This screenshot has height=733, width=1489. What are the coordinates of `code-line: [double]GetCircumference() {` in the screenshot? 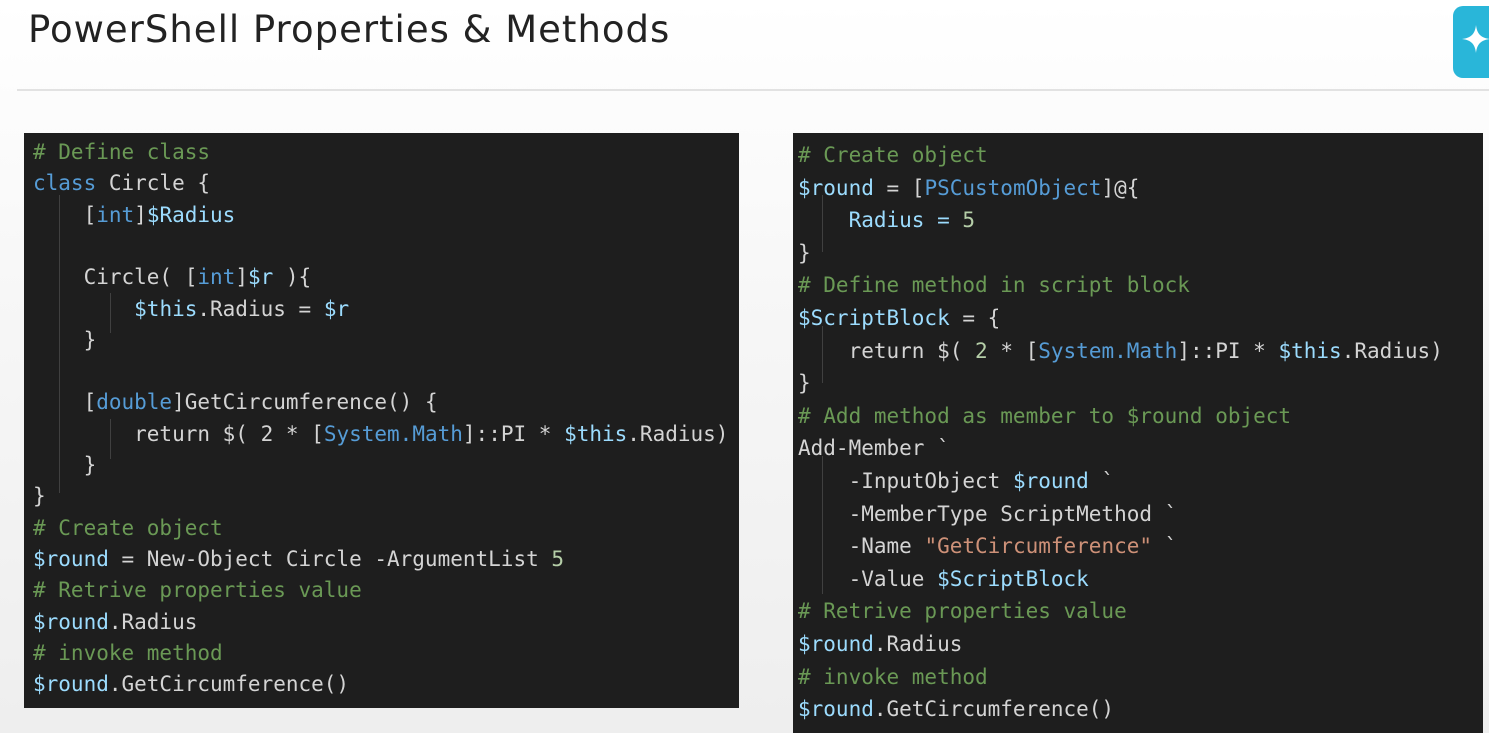 It's located at (235, 402).